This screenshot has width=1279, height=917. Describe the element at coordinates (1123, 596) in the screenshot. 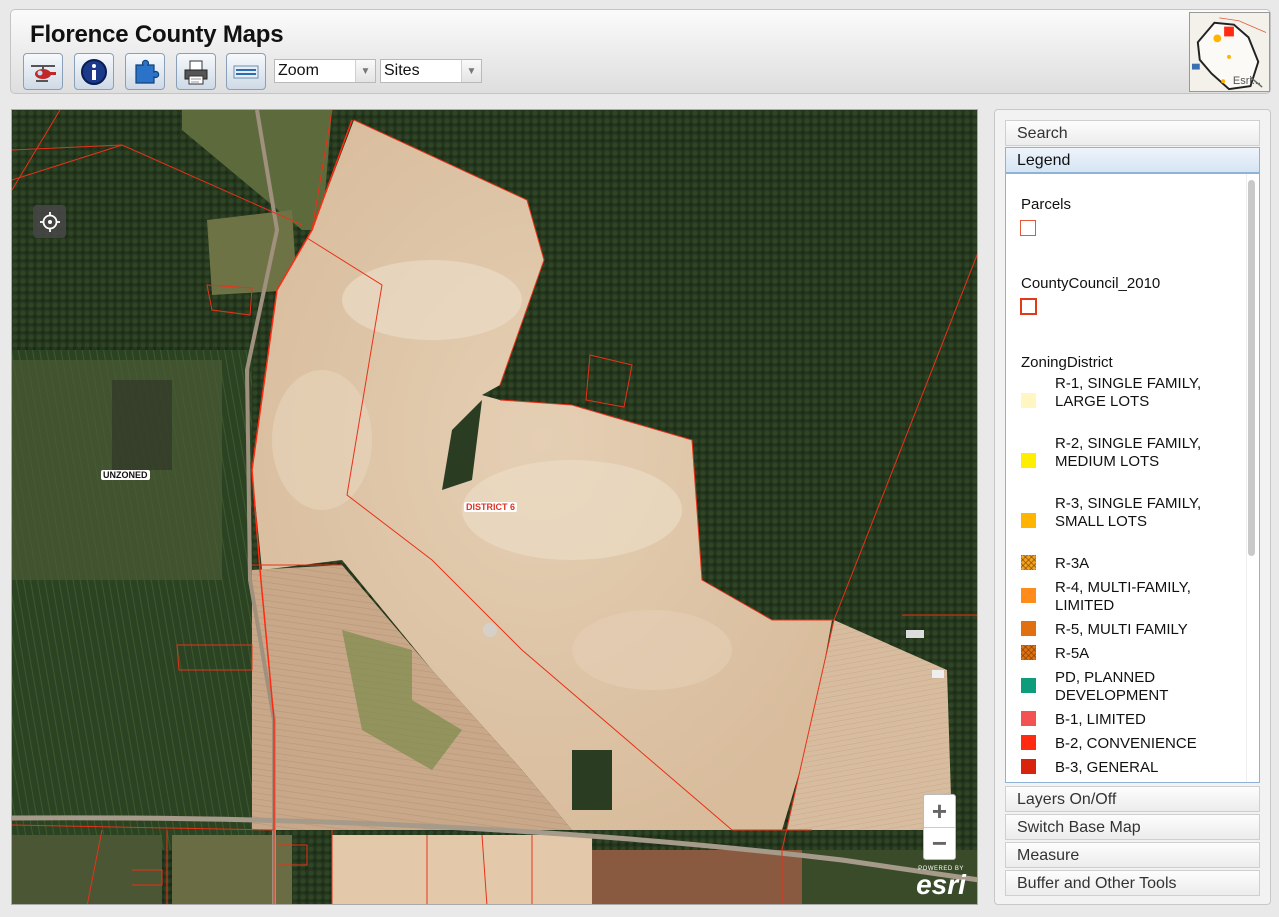

I see `zoning-label: R-4, MULTI-FAMILY, LIMITED` at that location.